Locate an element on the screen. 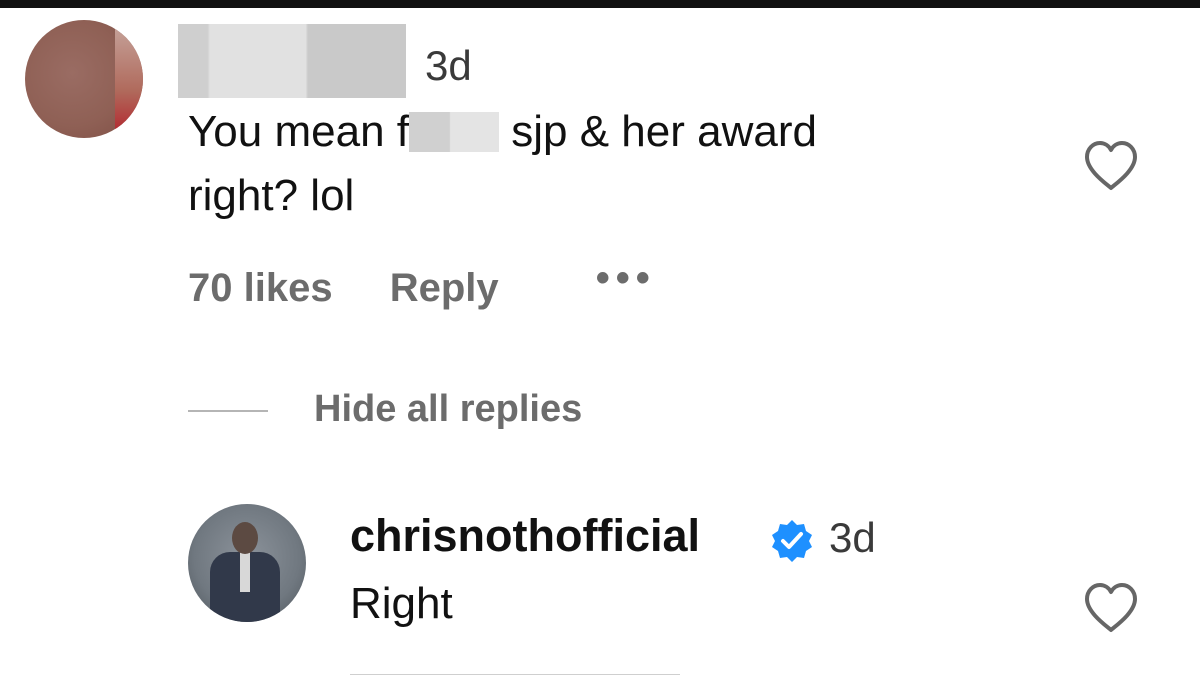 This screenshot has height=675, width=1200. reply-text: Right is located at coordinates (401, 603).